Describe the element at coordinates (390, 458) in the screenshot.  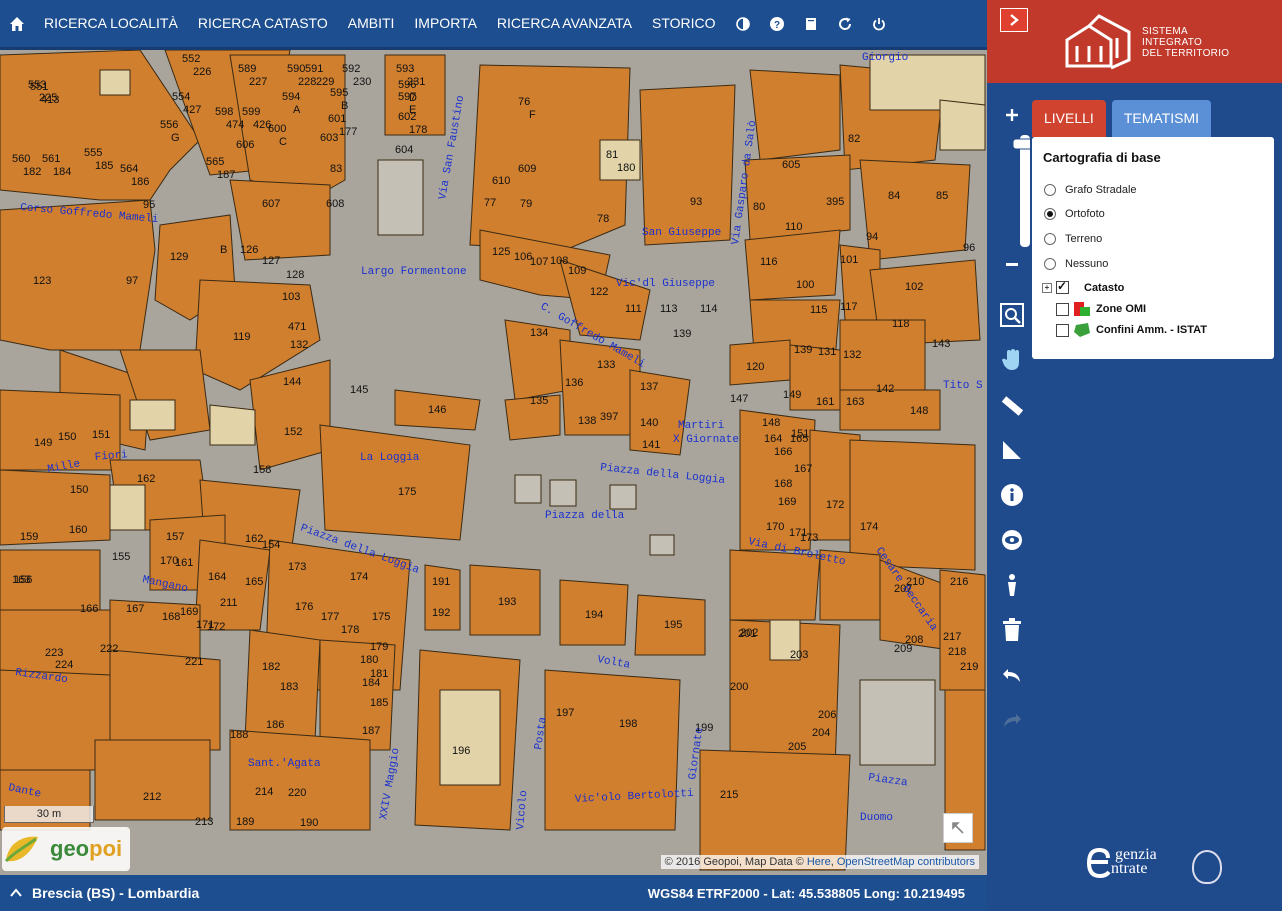
I see `map-label: La Loggia` at that location.